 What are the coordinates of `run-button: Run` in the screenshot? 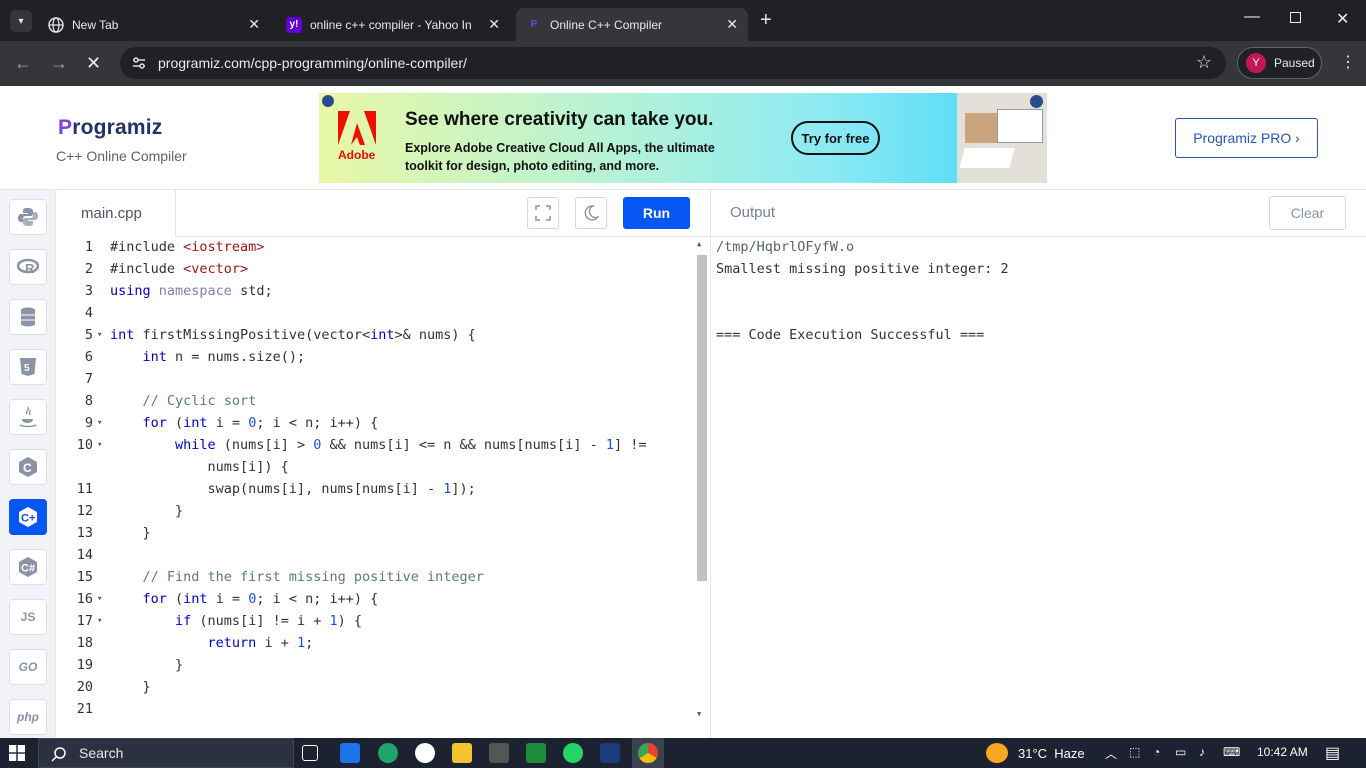 It's located at (656, 213).